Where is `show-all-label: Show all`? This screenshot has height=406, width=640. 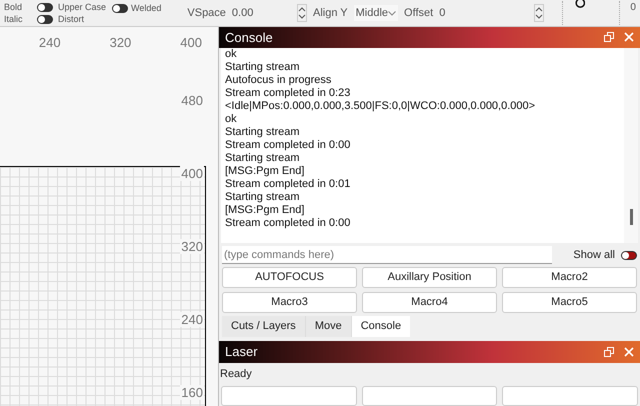 show-all-label: Show all is located at coordinates (594, 255).